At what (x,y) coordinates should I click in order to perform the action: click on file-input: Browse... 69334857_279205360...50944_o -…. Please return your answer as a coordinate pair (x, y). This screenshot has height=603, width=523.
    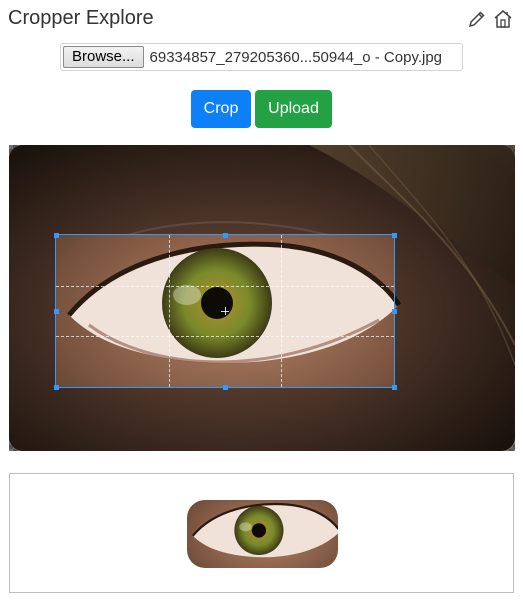
    Looking at the image, I should click on (261, 57).